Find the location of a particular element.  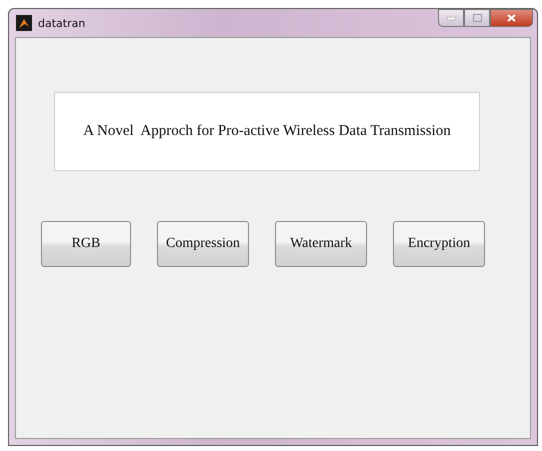

action-button: Compression is located at coordinates (203, 244).